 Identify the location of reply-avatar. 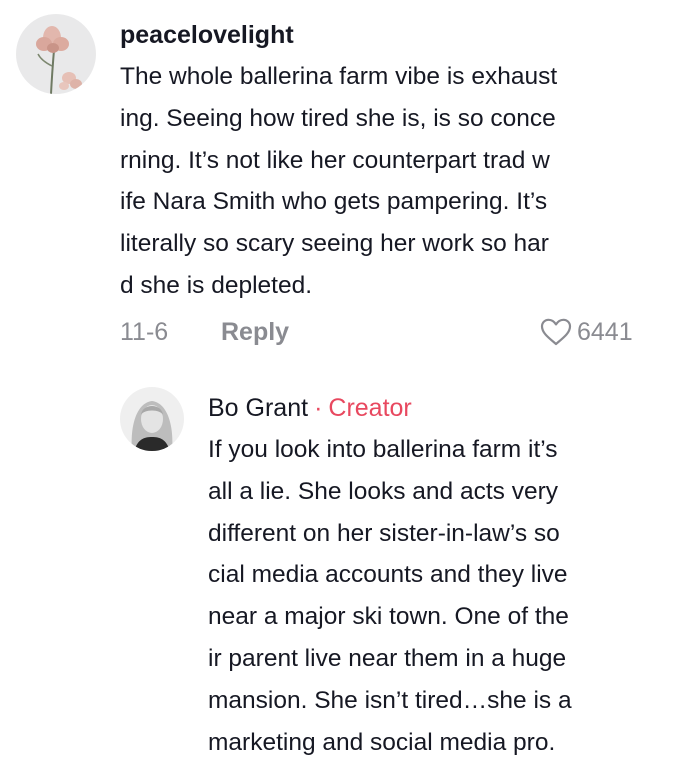
(152, 419).